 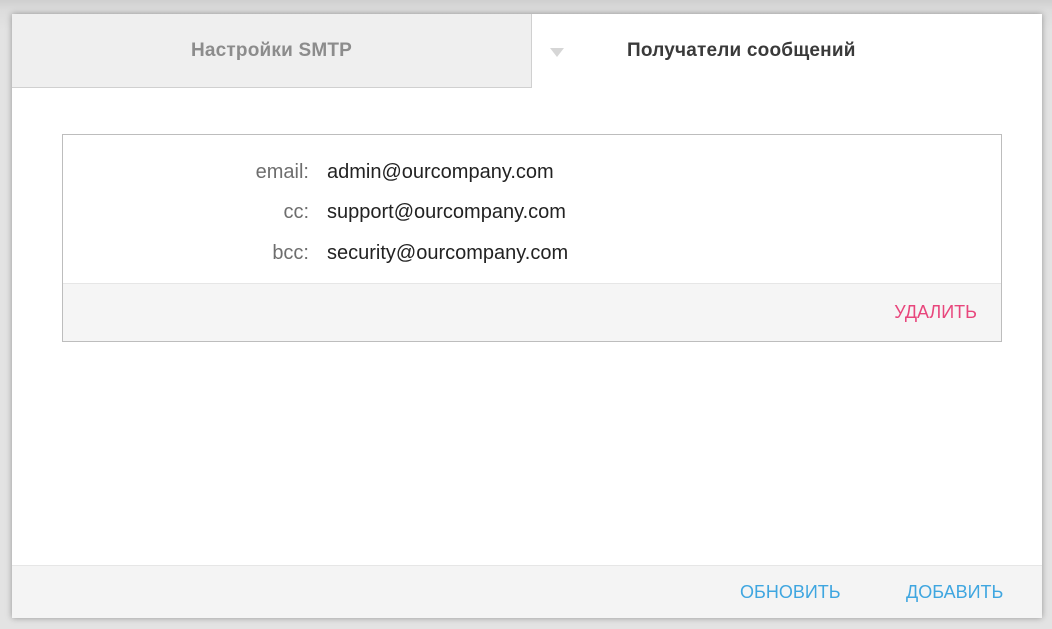 What do you see at coordinates (527, 591) in the screenshot?
I see `dialog-footer: ОБНОВИТЬ ДОБАВИТЬ` at bounding box center [527, 591].